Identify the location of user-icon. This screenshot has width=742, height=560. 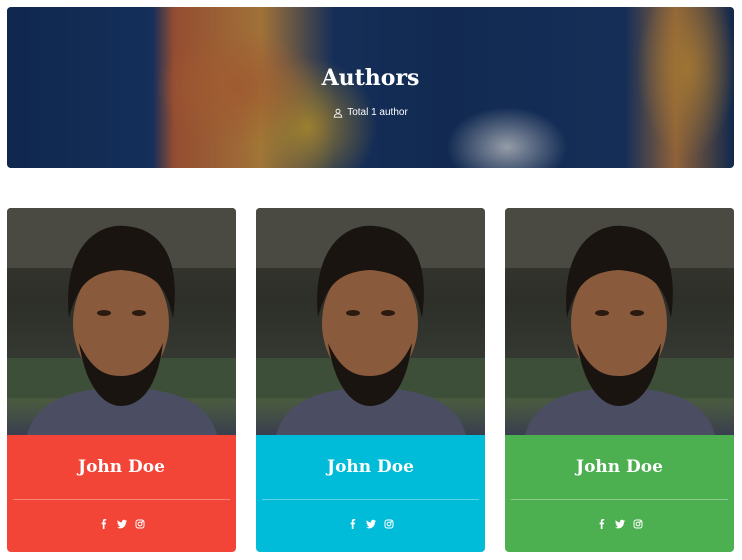
(338, 113).